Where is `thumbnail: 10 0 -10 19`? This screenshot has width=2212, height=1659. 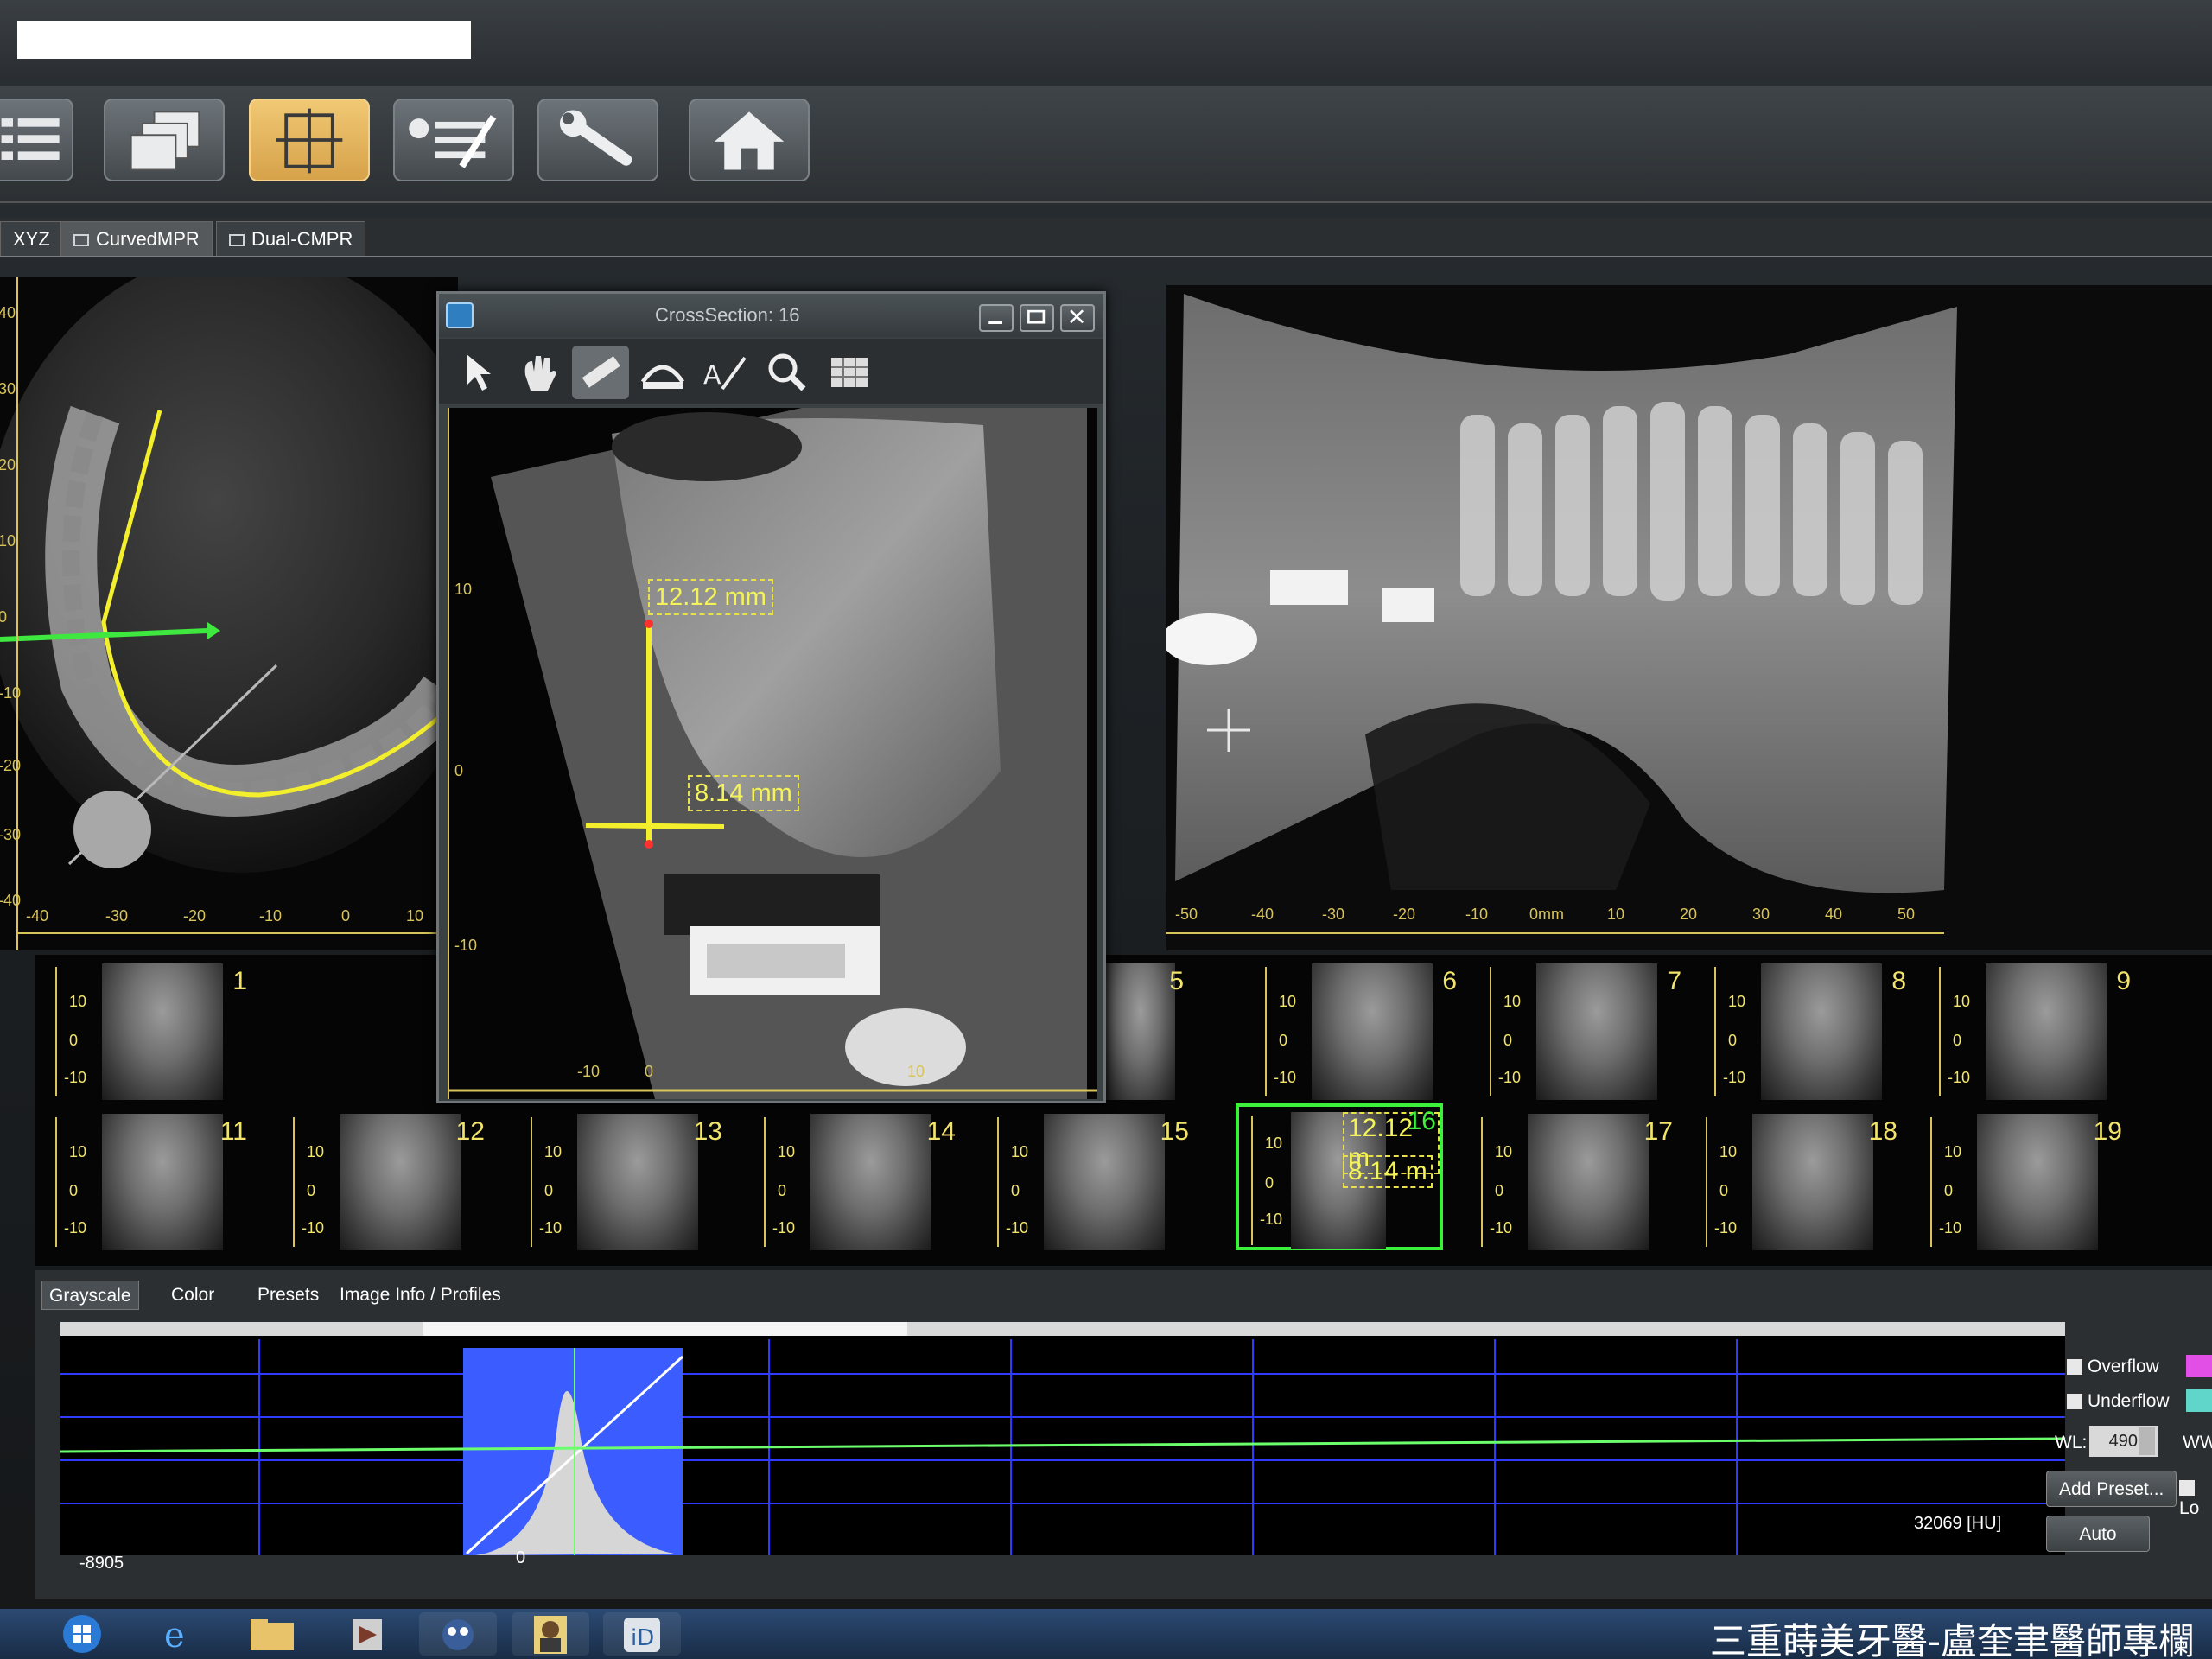
thumbnail: 10 0 -10 19 is located at coordinates (2018, 1182).